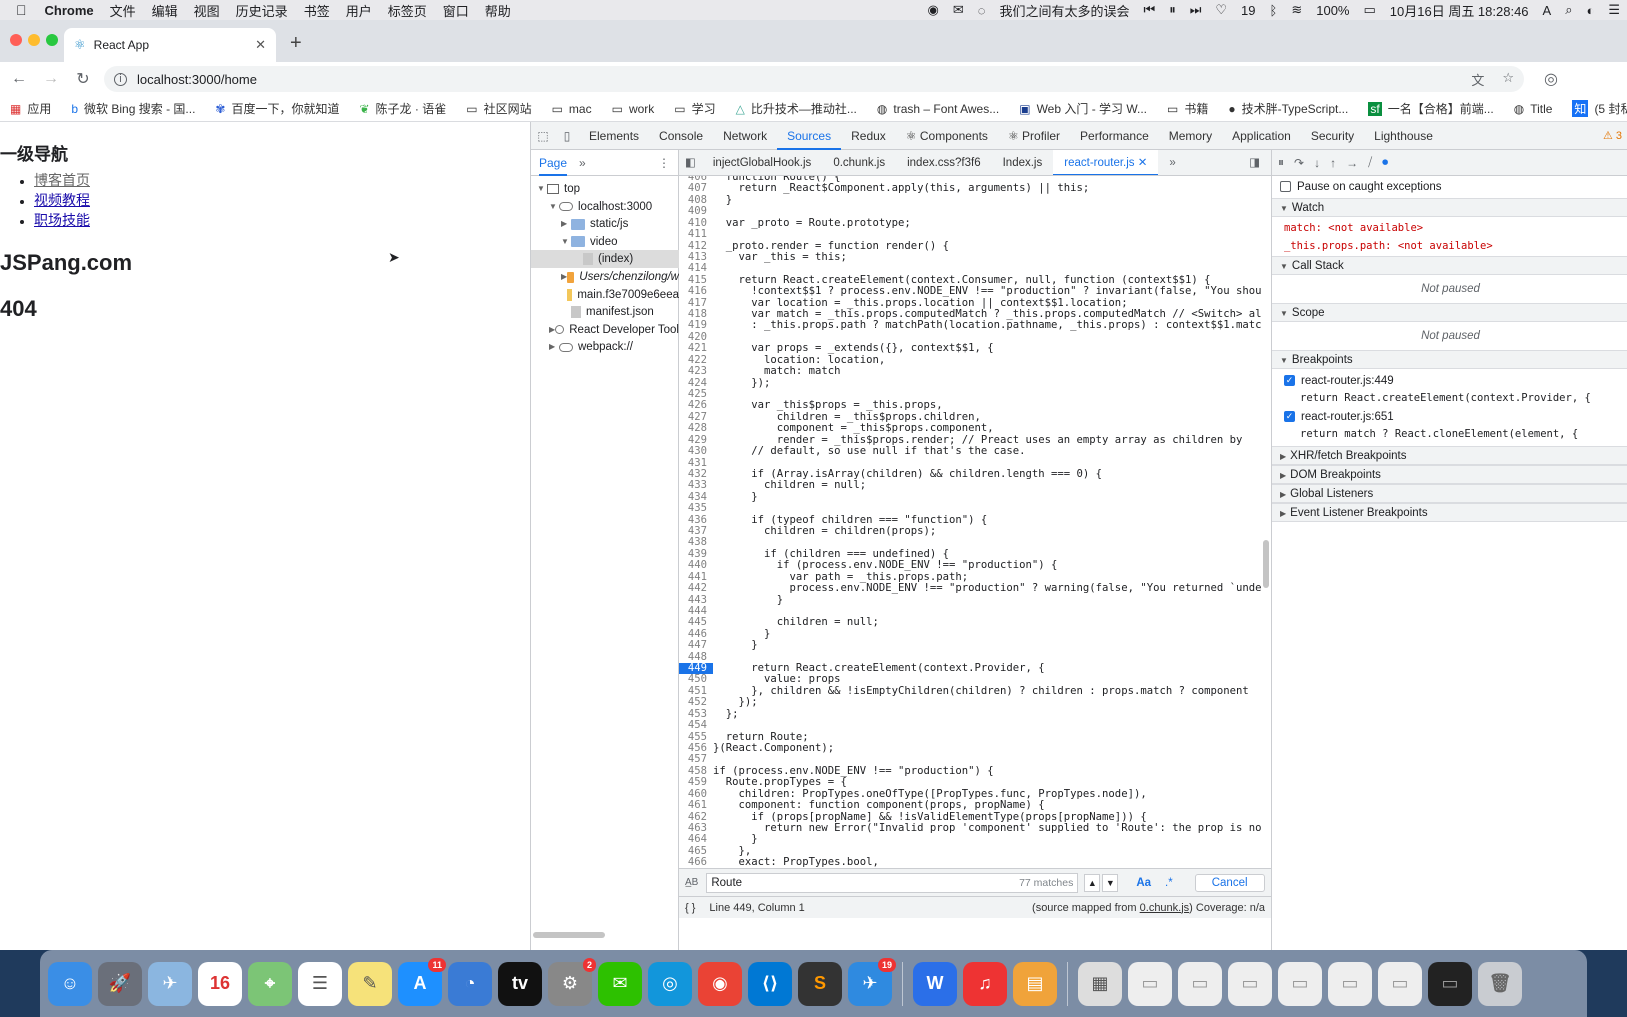 The width and height of the screenshot is (1627, 1017). Describe the element at coordinates (975, 200) in the screenshot. I see `code-line: 408 }` at that location.